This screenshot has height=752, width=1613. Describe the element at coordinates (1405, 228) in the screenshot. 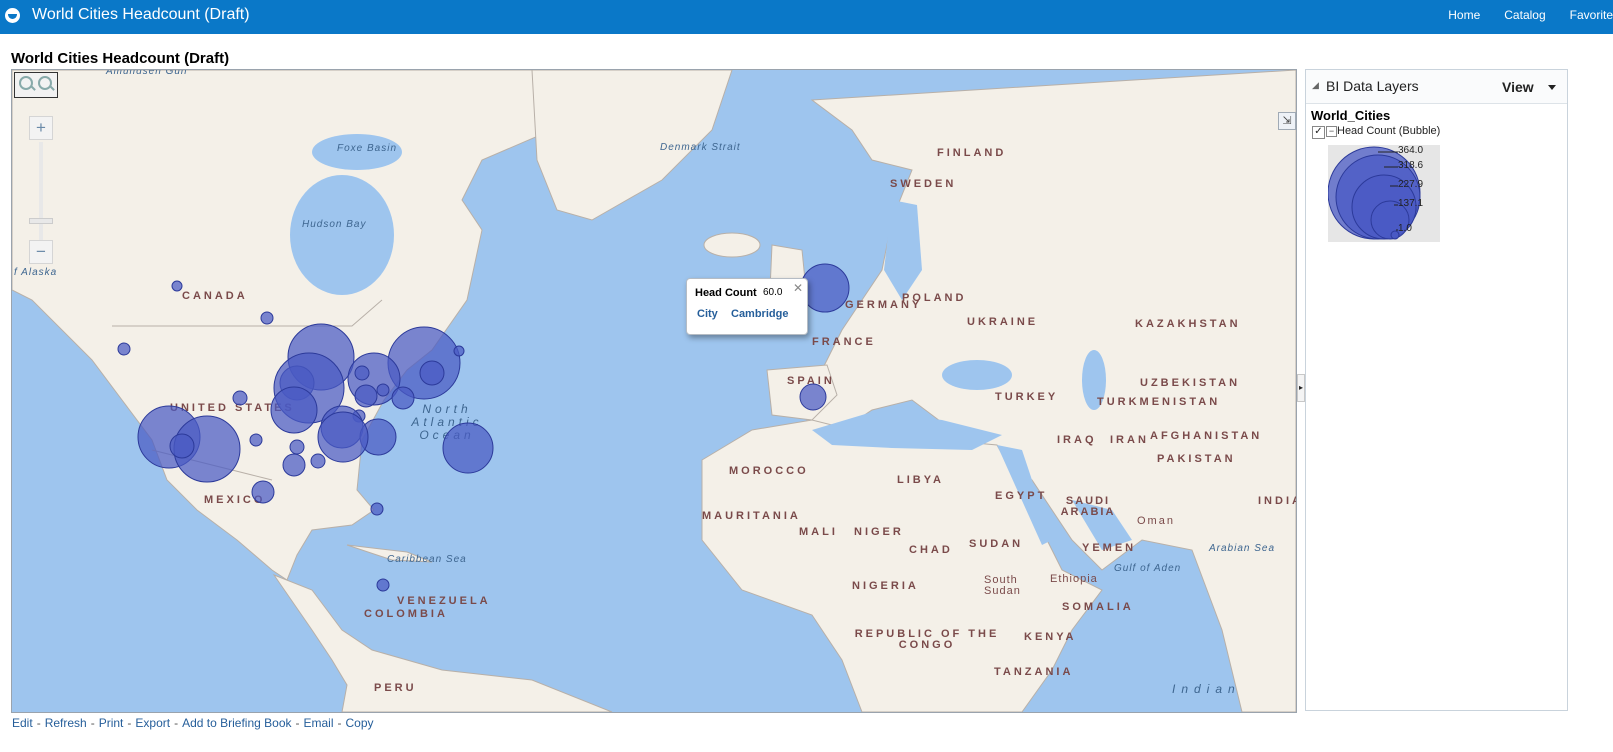

I see `legend-value: 1.0` at that location.